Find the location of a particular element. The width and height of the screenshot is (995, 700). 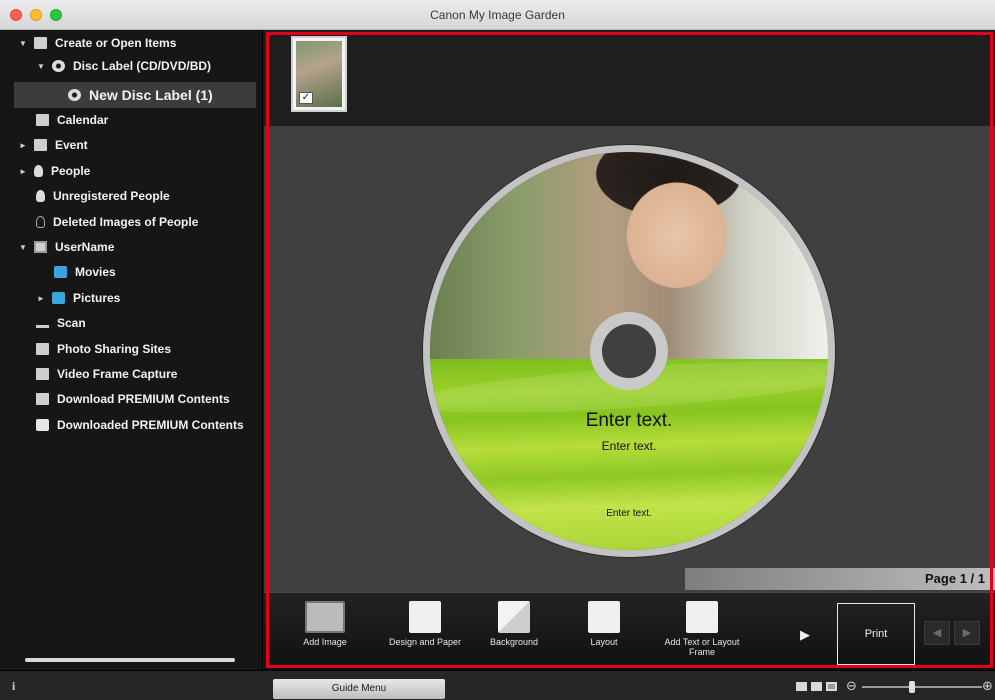

deleted-person-icon is located at coordinates (40, 222).